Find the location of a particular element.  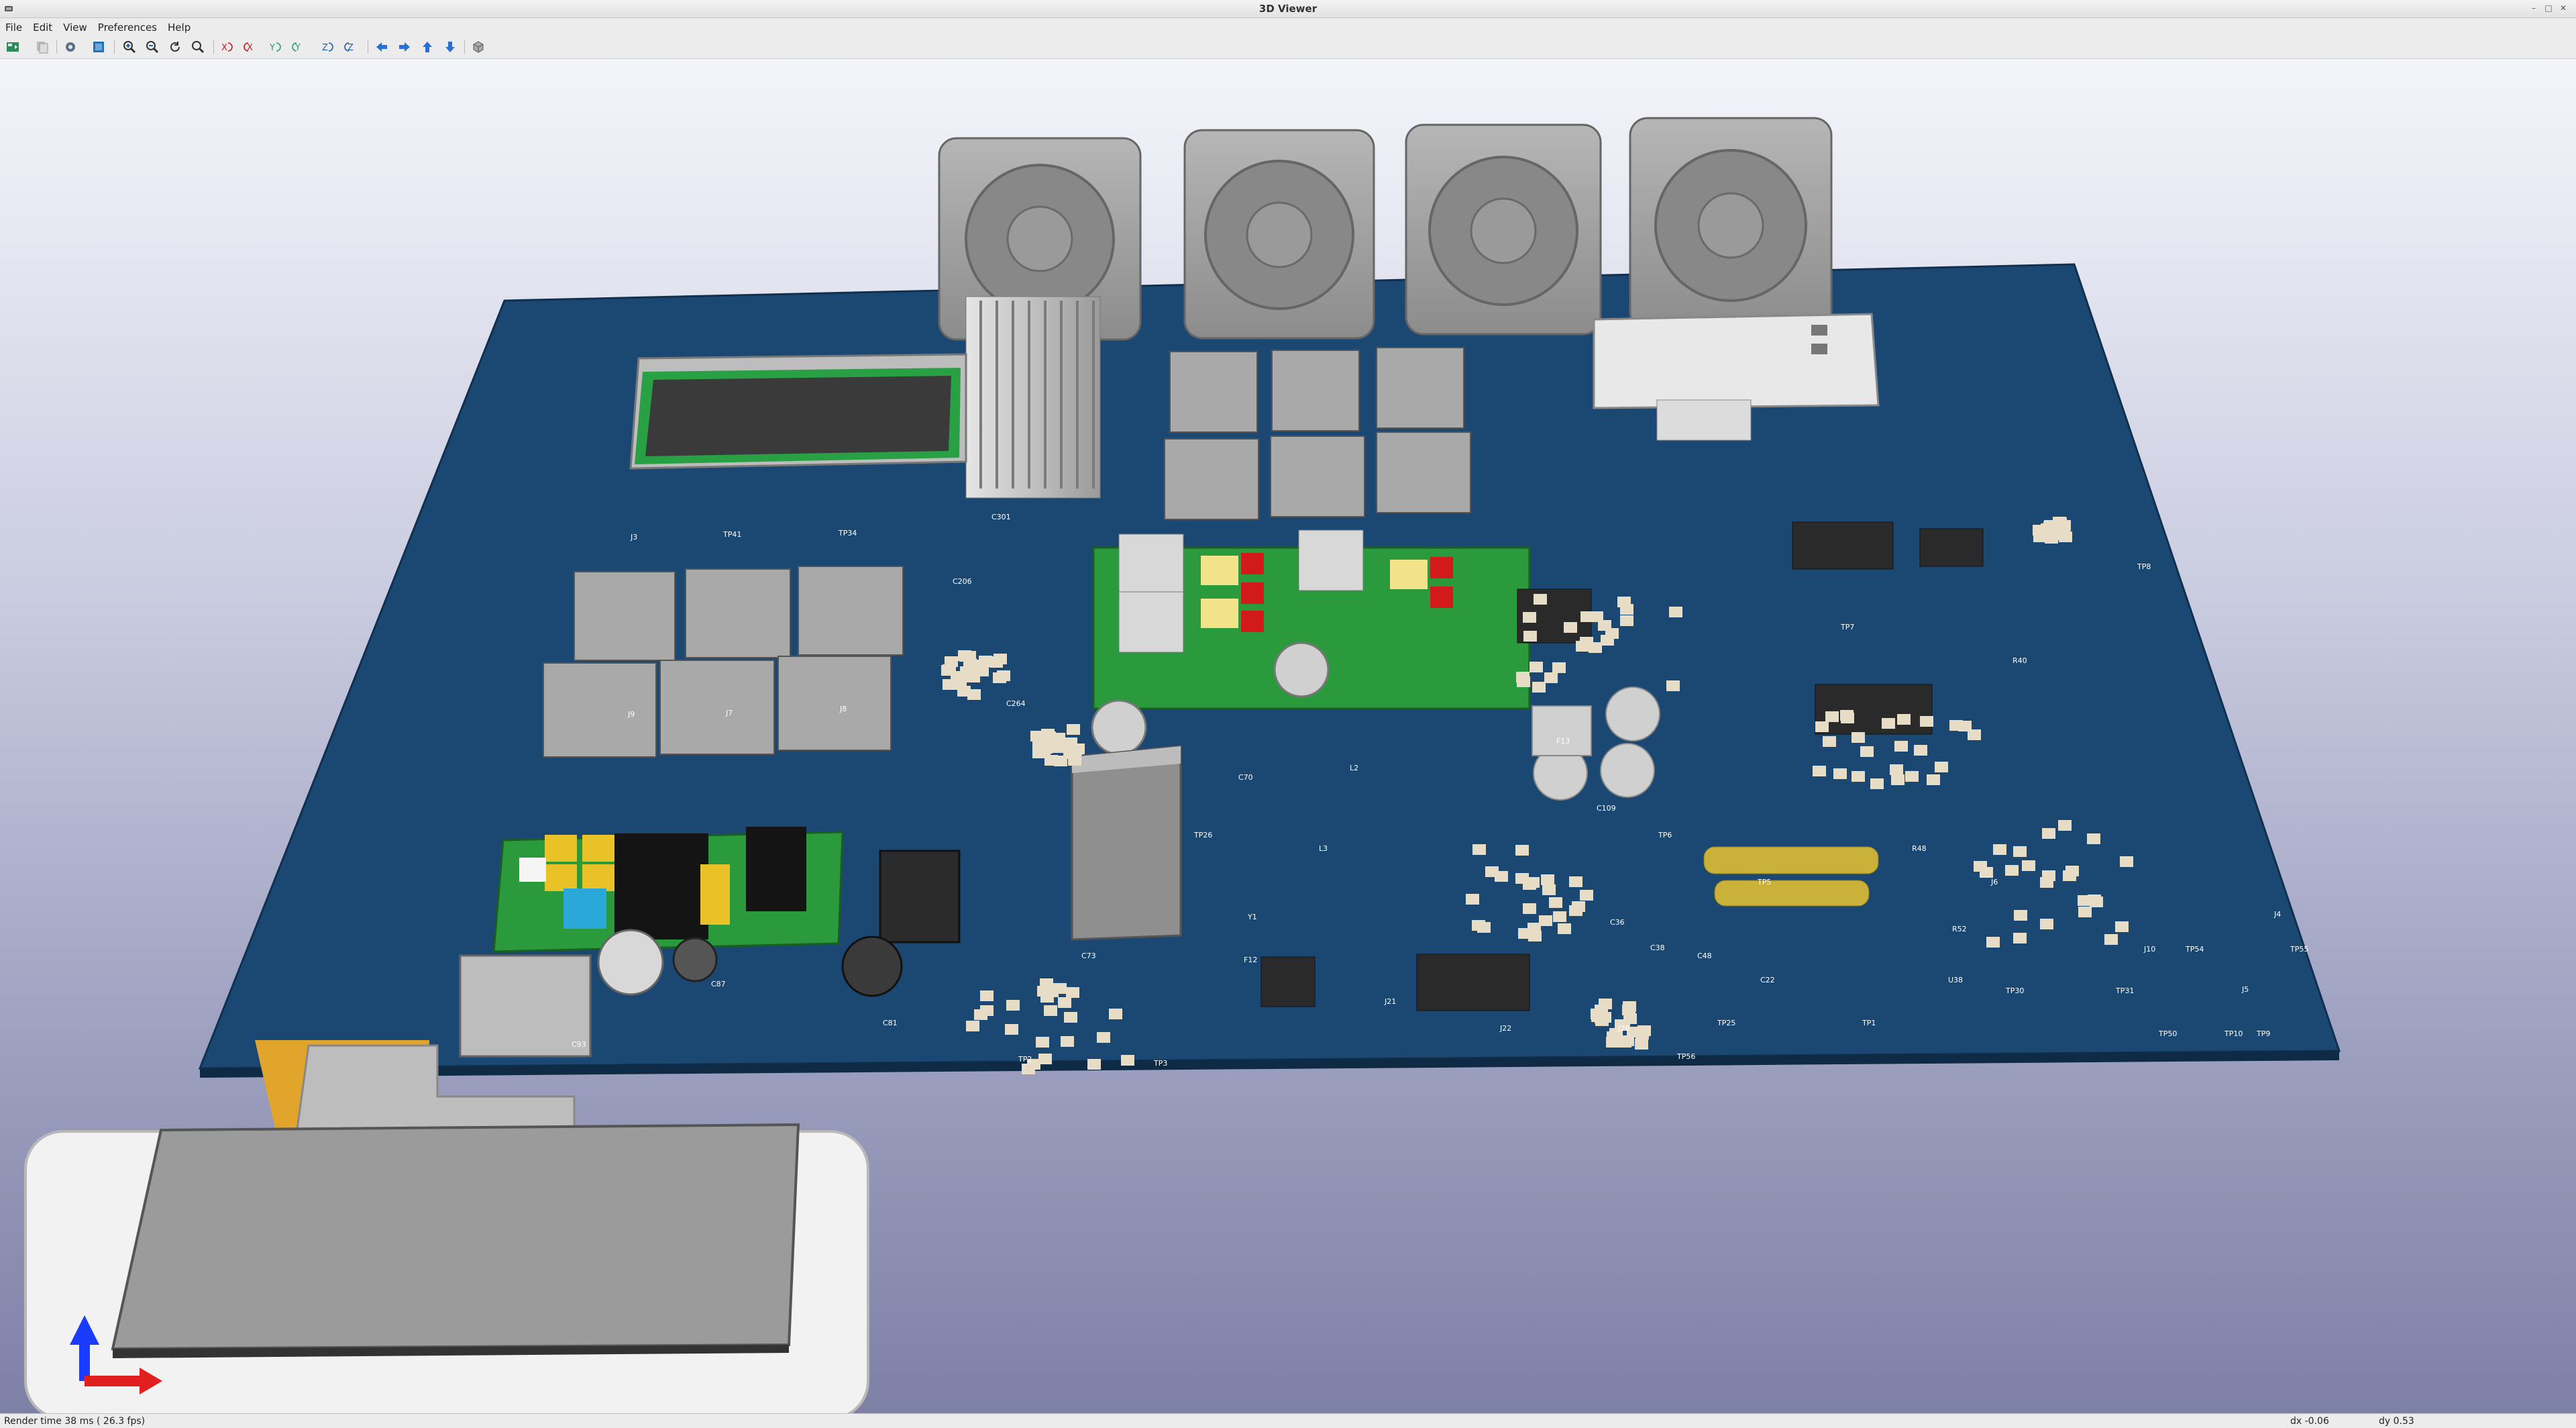

rotate-z-ccw-icon: Z is located at coordinates (349, 47).